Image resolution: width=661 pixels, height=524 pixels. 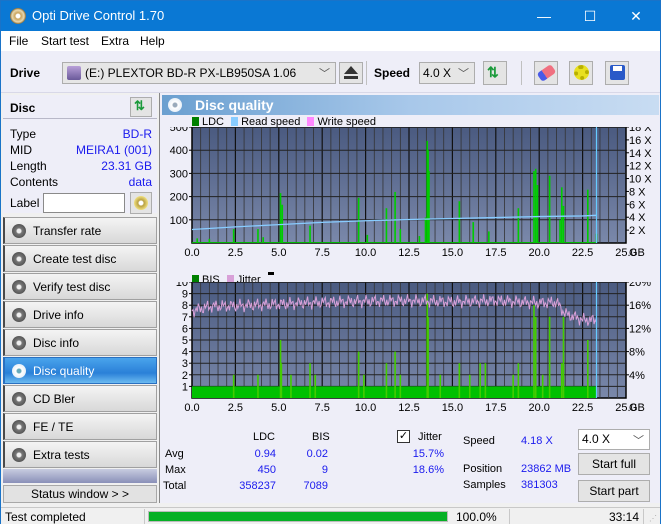 What do you see at coordinates (617, 73) in the screenshot?
I see `save-button` at bounding box center [617, 73].